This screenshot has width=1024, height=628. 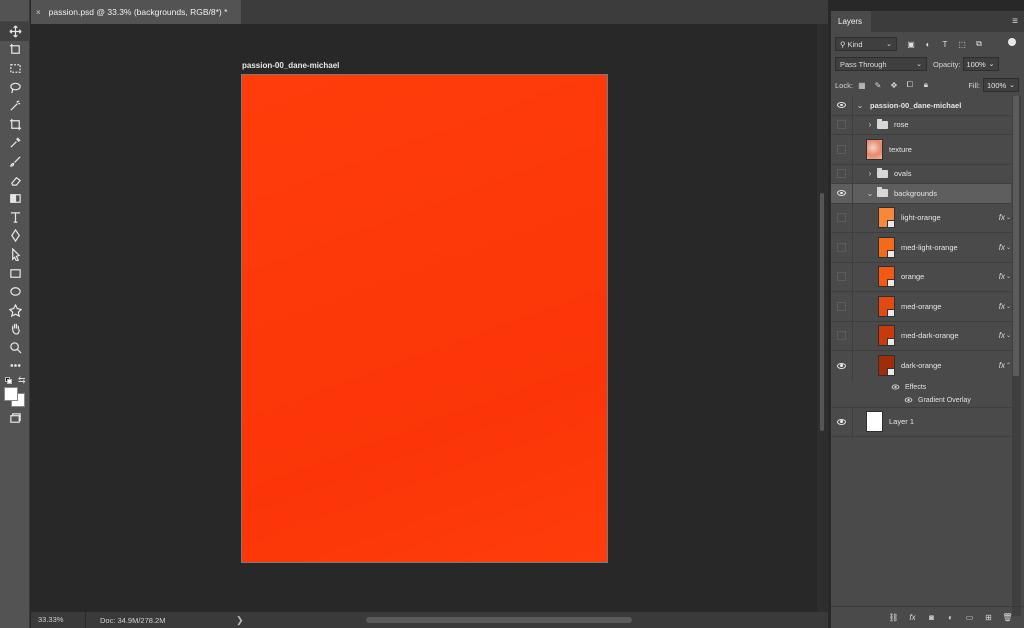 What do you see at coordinates (15, 180) in the screenshot?
I see `eraser-tool-icon` at bounding box center [15, 180].